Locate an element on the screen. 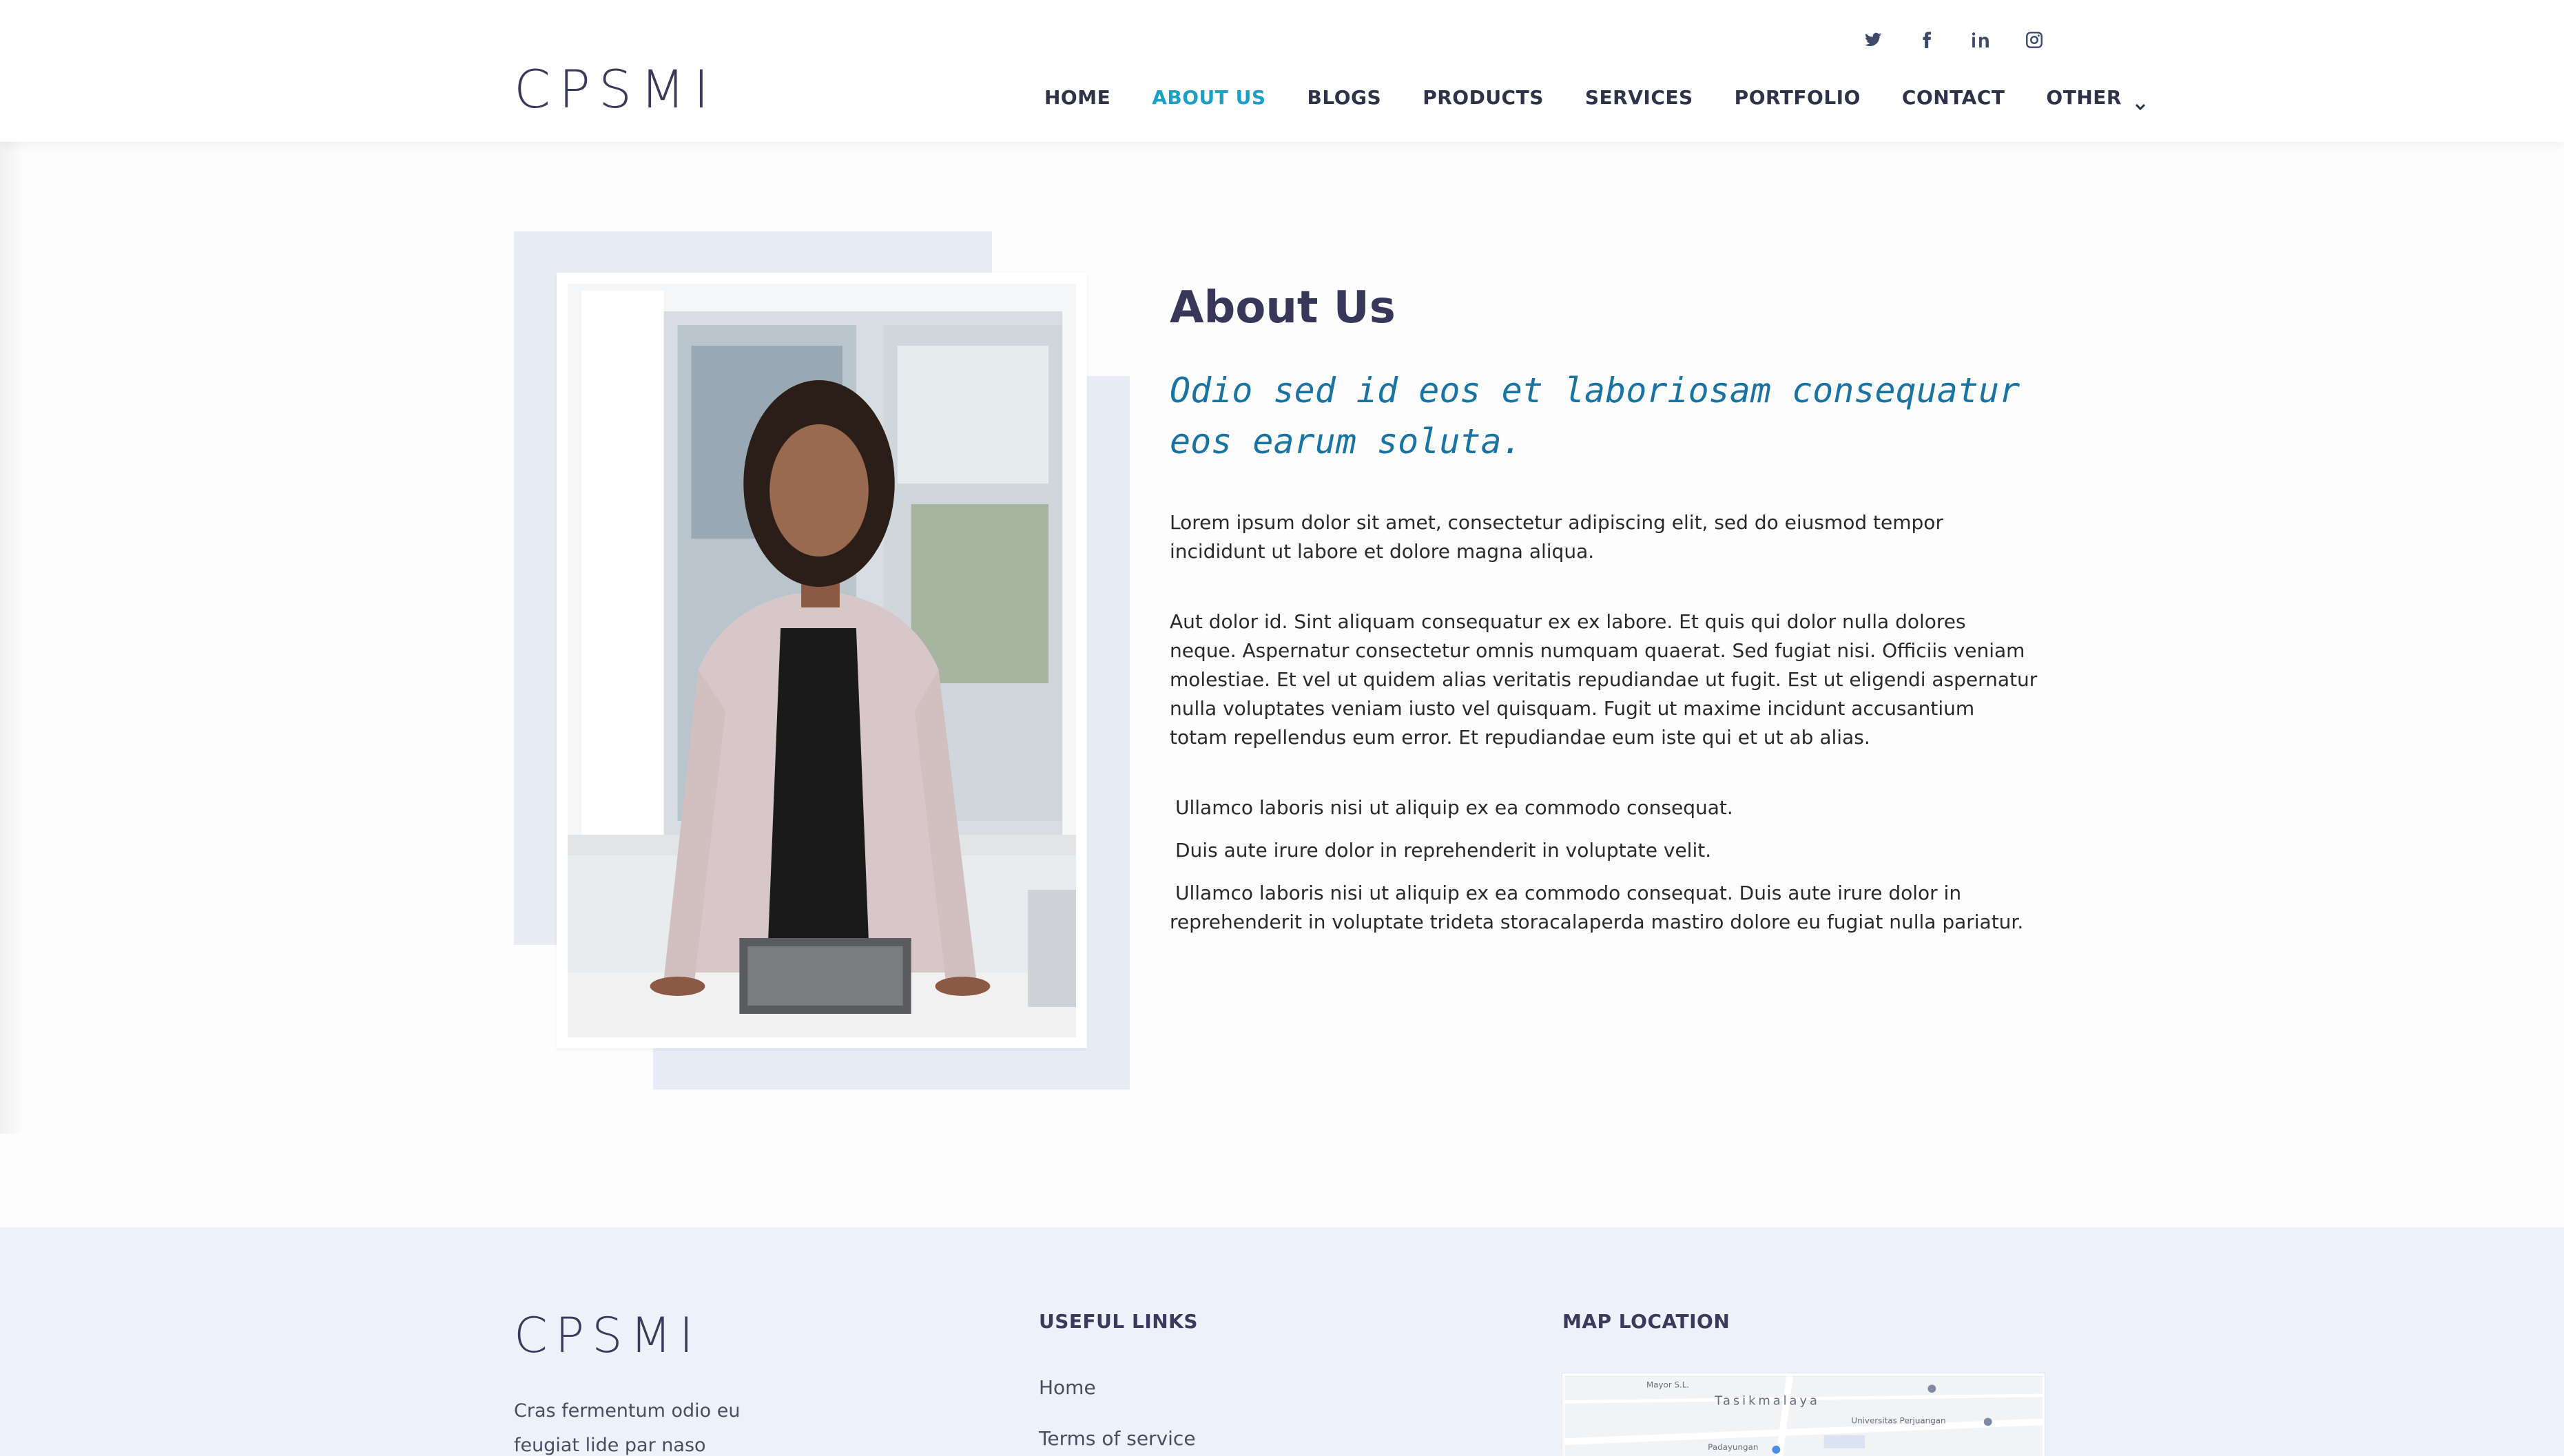 The height and width of the screenshot is (1456, 2564). nav-products: PRODUCTS is located at coordinates (1483, 98).